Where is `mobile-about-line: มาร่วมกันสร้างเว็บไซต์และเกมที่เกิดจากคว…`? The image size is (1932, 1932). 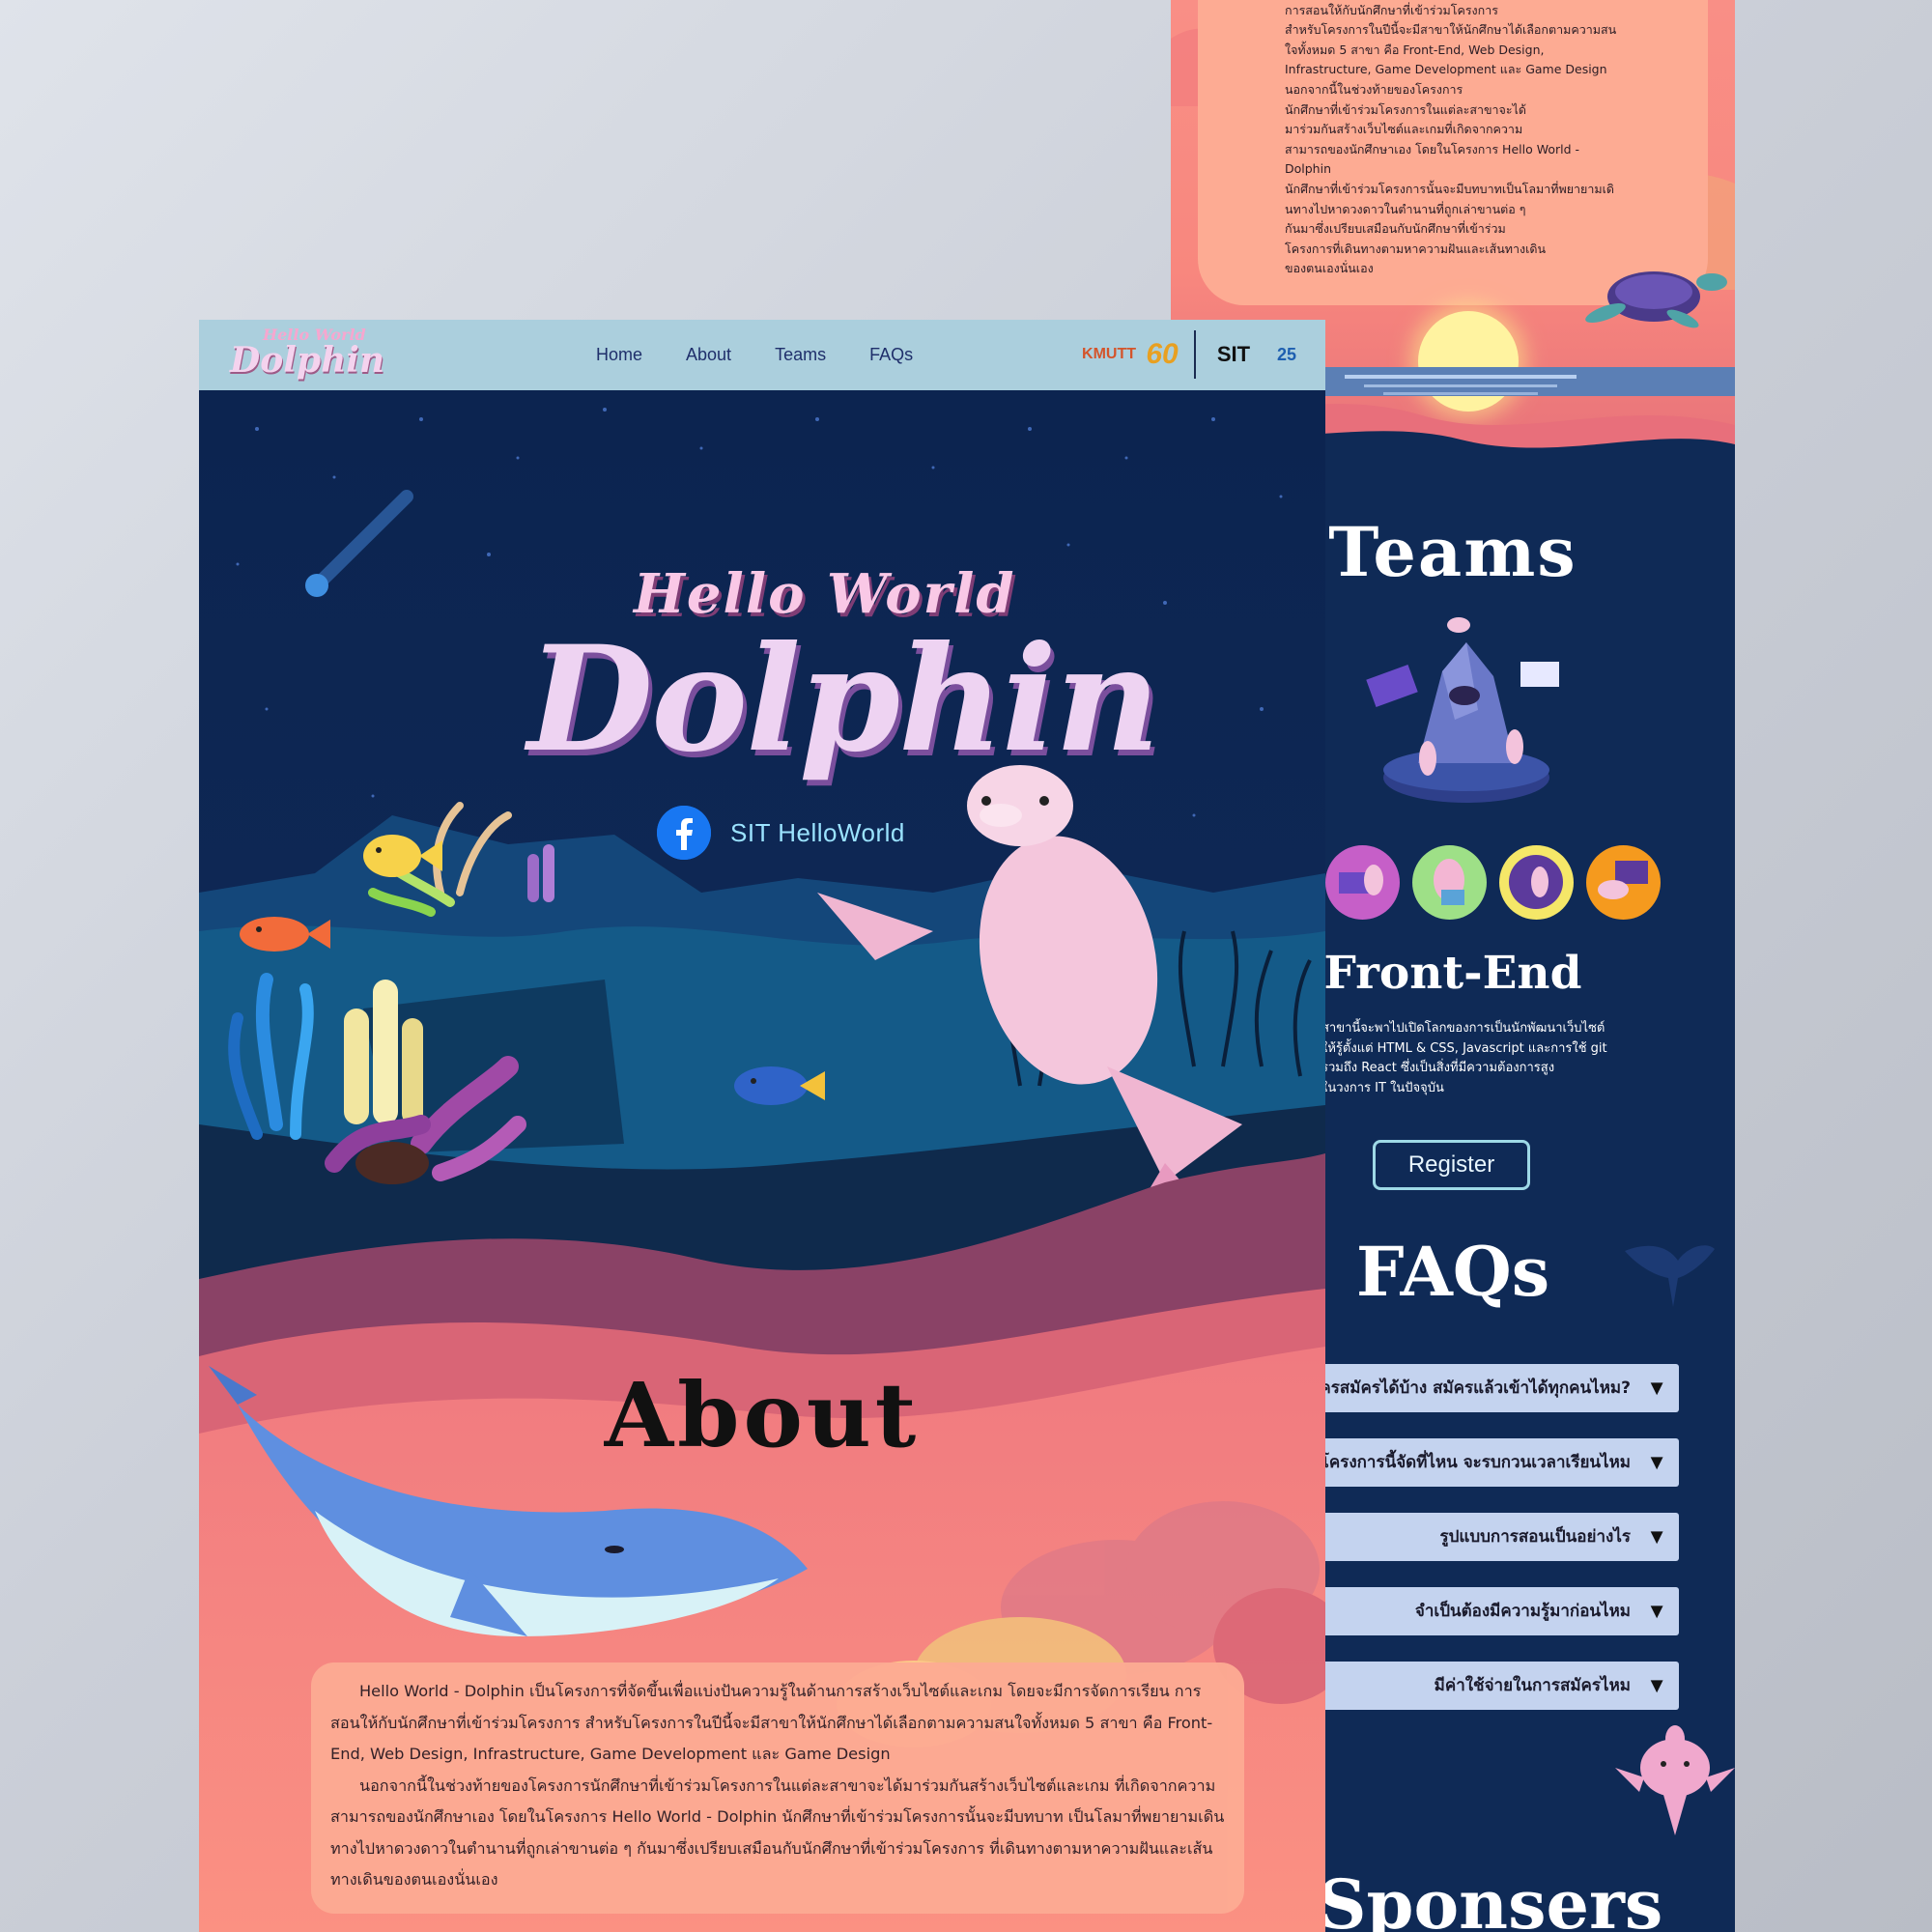
mobile-about-line: มาร่วมกันสร้างเว็บไซต์และเกมที่เกิดจากคว… is located at coordinates (1404, 129).